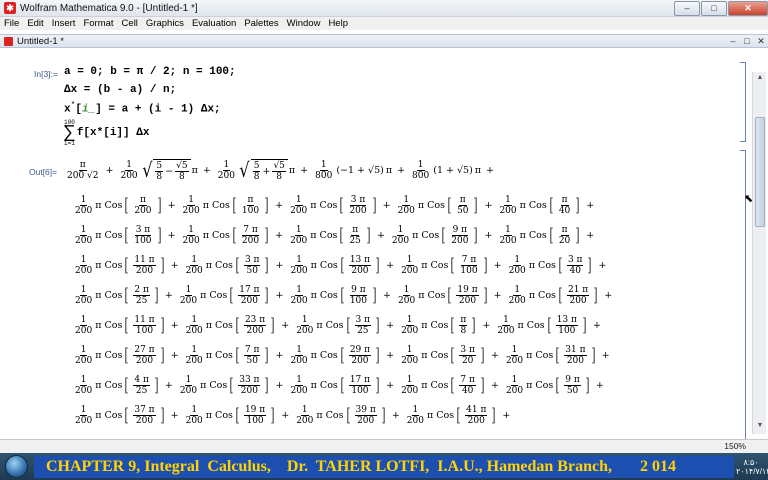 The height and width of the screenshot is (480, 768). Describe the element at coordinates (743, 102) in the screenshot. I see `input-cell-bracket` at that location.